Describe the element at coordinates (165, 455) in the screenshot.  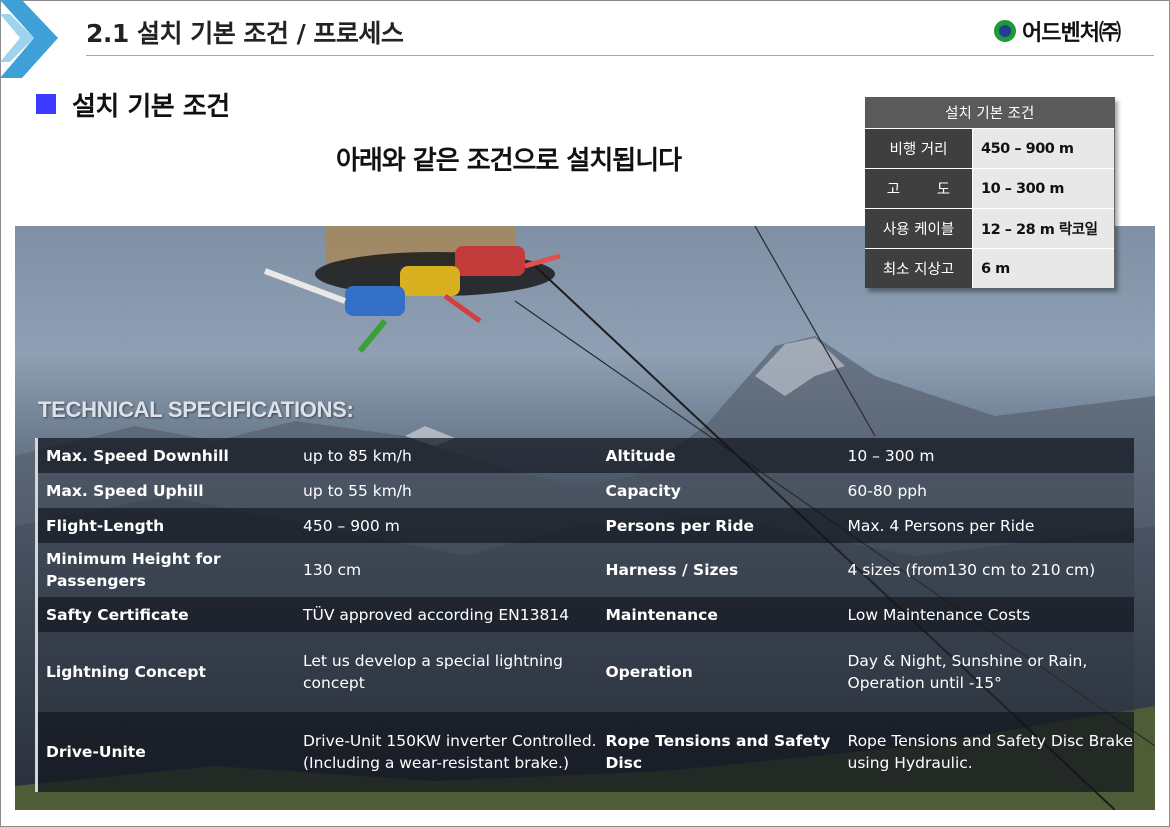
I see `spec-key: Max. Speed Downhill` at that location.